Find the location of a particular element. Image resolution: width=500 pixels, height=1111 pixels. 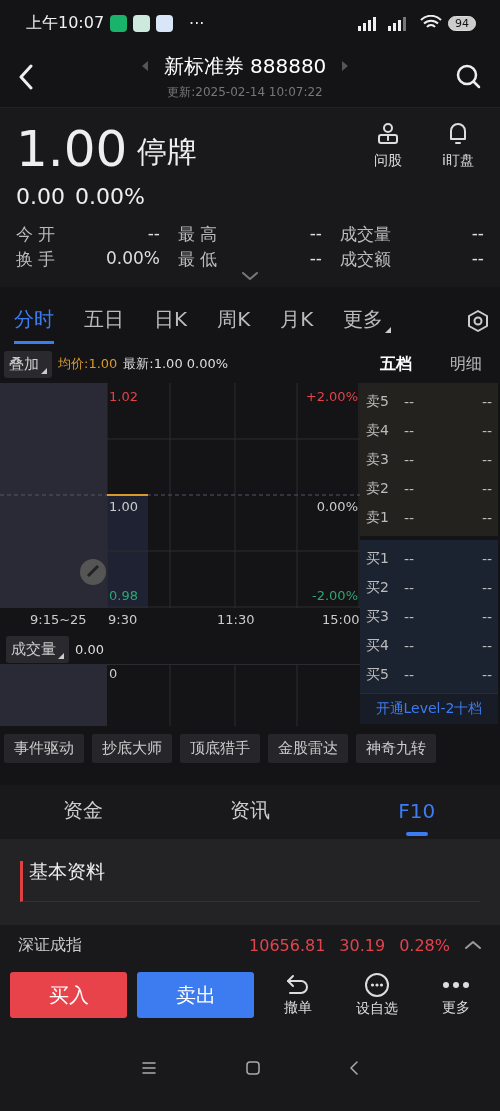

level-name: 买1 is located at coordinates (378, 558).